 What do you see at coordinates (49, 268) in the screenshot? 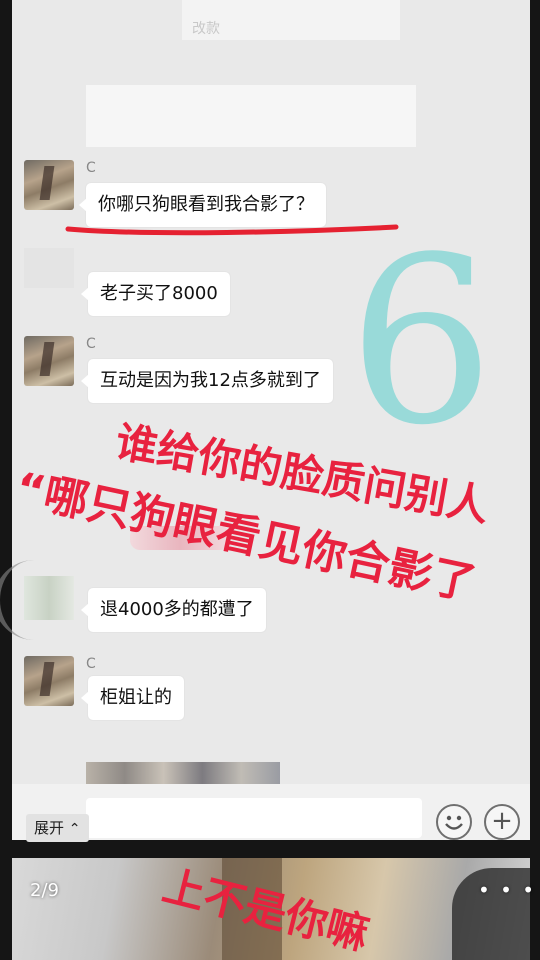
I see `blurred-avatar` at bounding box center [49, 268].